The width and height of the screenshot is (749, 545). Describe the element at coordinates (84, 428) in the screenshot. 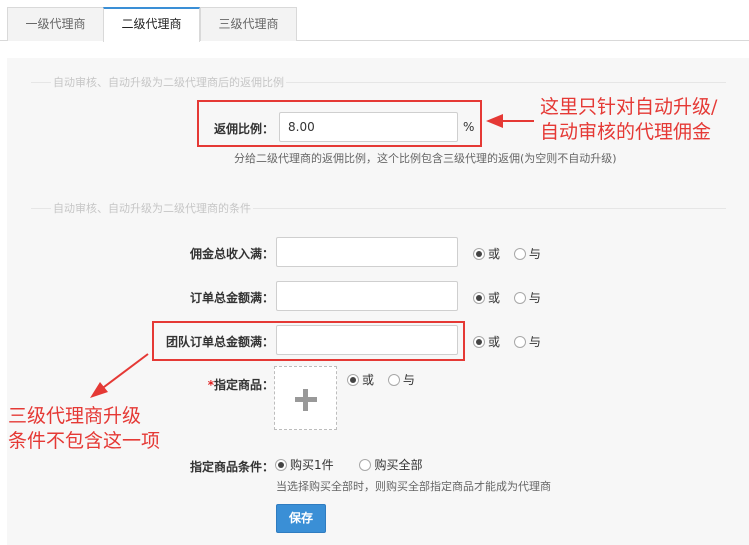

I see `annotation-note-level3: 三级代理商升级 条件不包含这一项` at that location.